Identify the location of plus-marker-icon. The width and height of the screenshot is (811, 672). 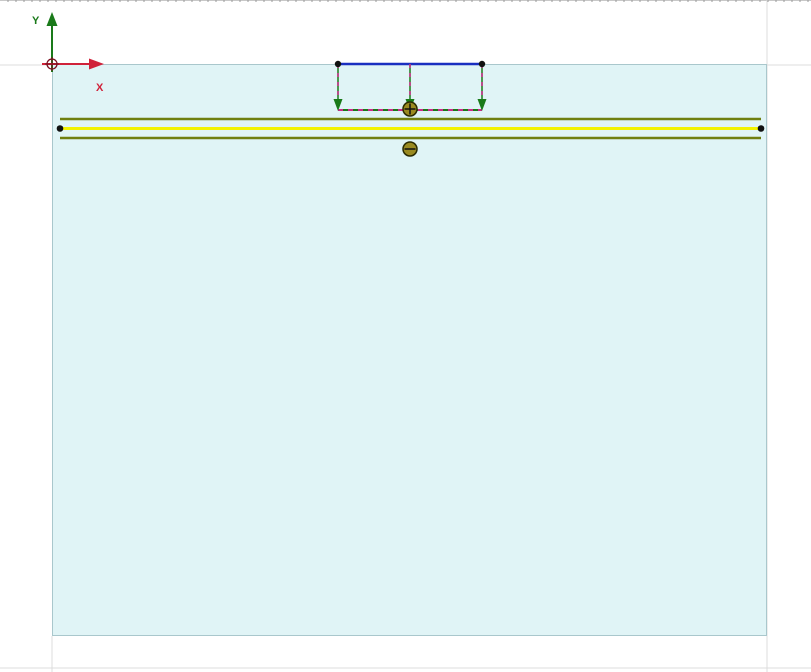
(410, 109).